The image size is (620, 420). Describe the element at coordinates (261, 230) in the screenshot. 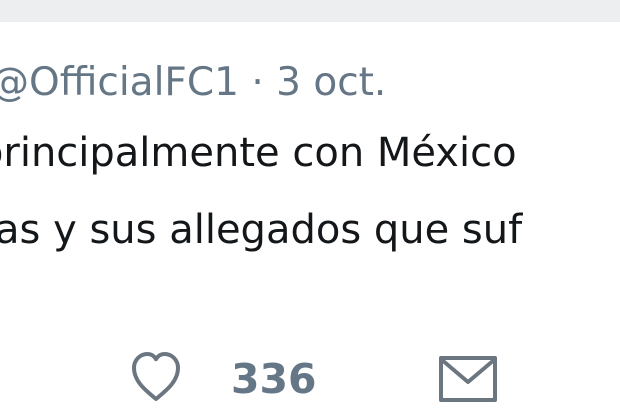

I see `tweet-text-line-2: as y sus allegados que suf` at that location.